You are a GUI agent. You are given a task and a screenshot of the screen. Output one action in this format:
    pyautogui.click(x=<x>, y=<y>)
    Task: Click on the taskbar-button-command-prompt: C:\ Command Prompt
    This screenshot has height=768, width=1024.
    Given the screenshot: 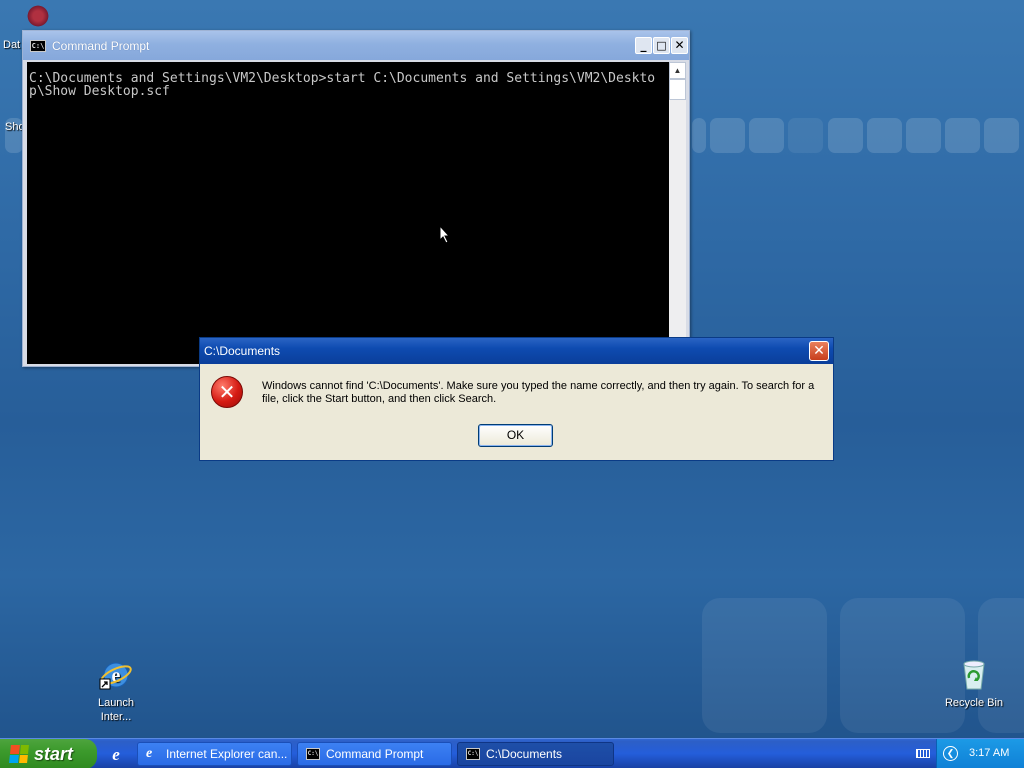 What is the action you would take?
    pyautogui.click(x=374, y=754)
    